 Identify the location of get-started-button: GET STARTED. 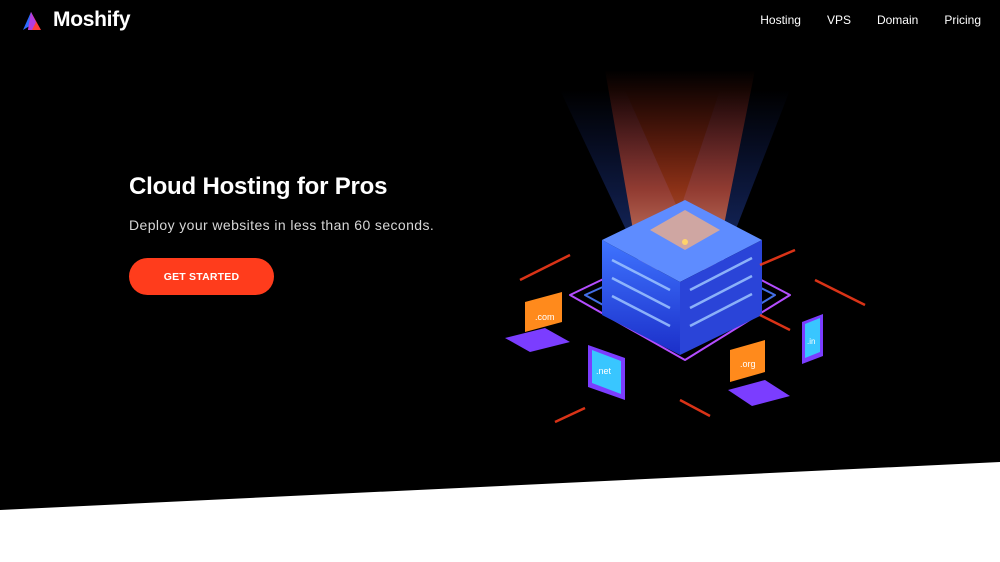
(201, 276).